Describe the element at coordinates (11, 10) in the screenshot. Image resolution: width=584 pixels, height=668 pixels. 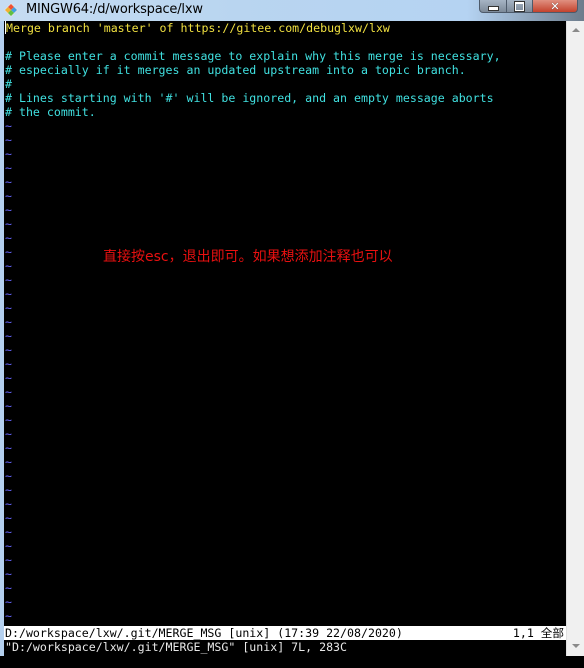
I see `git-bash-icon` at that location.